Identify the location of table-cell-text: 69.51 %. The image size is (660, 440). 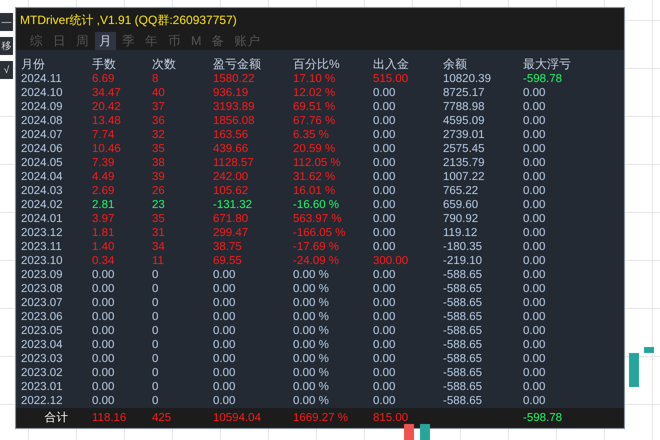
(314, 107).